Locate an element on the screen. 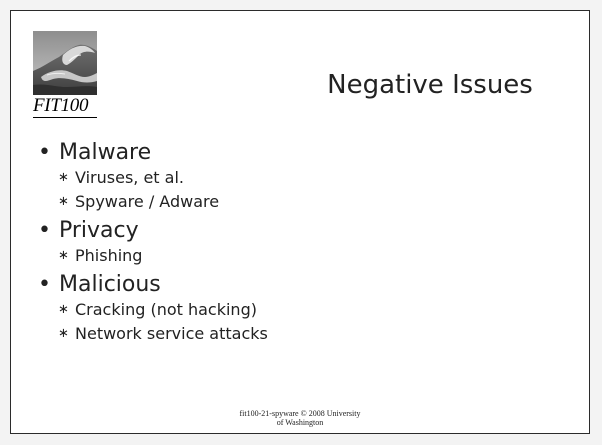  sub-bullet-text: Spyware / Adware is located at coordinates (147, 201).